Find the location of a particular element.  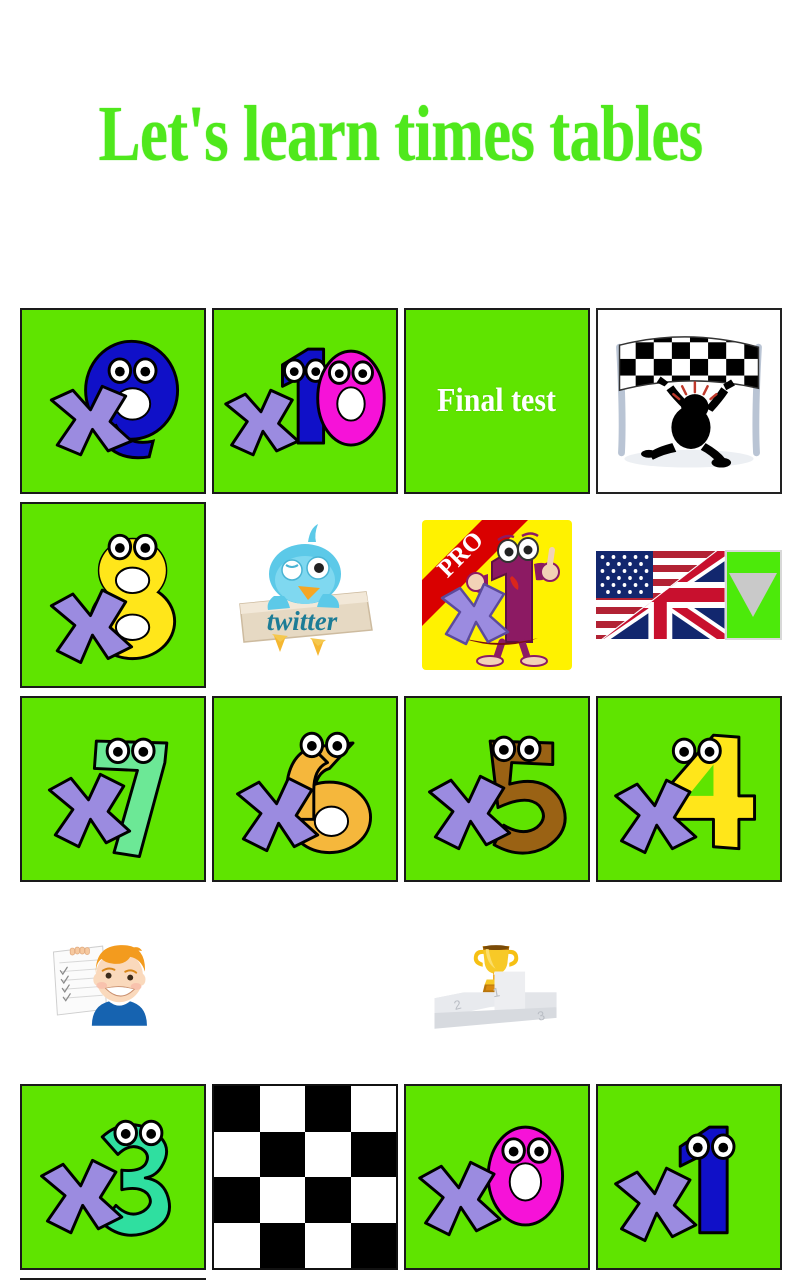

grid-cell-final-test: Final test is located at coordinates (497, 401).